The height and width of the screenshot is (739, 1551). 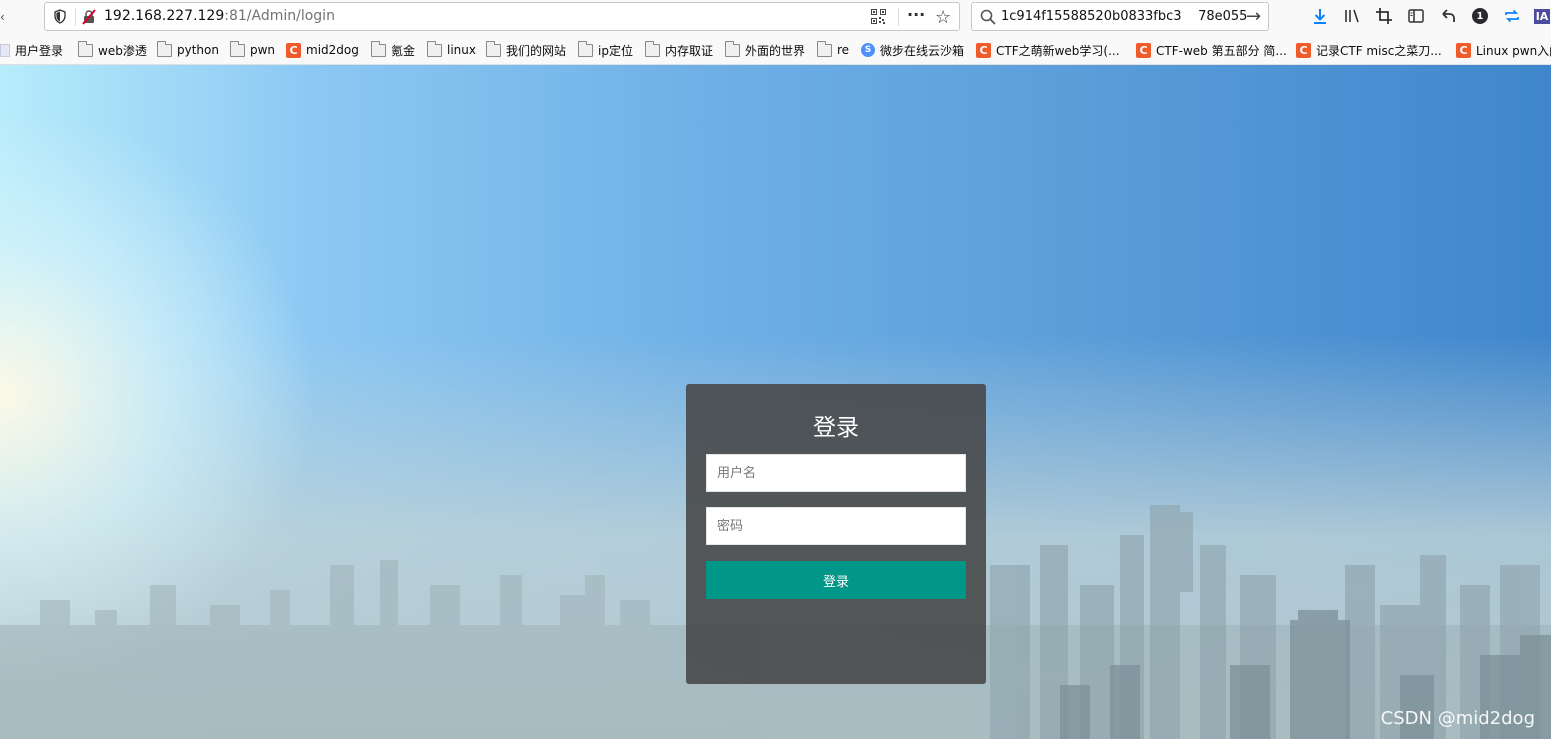 What do you see at coordinates (1384, 16) in the screenshot?
I see `screenshot-crop-icon` at bounding box center [1384, 16].